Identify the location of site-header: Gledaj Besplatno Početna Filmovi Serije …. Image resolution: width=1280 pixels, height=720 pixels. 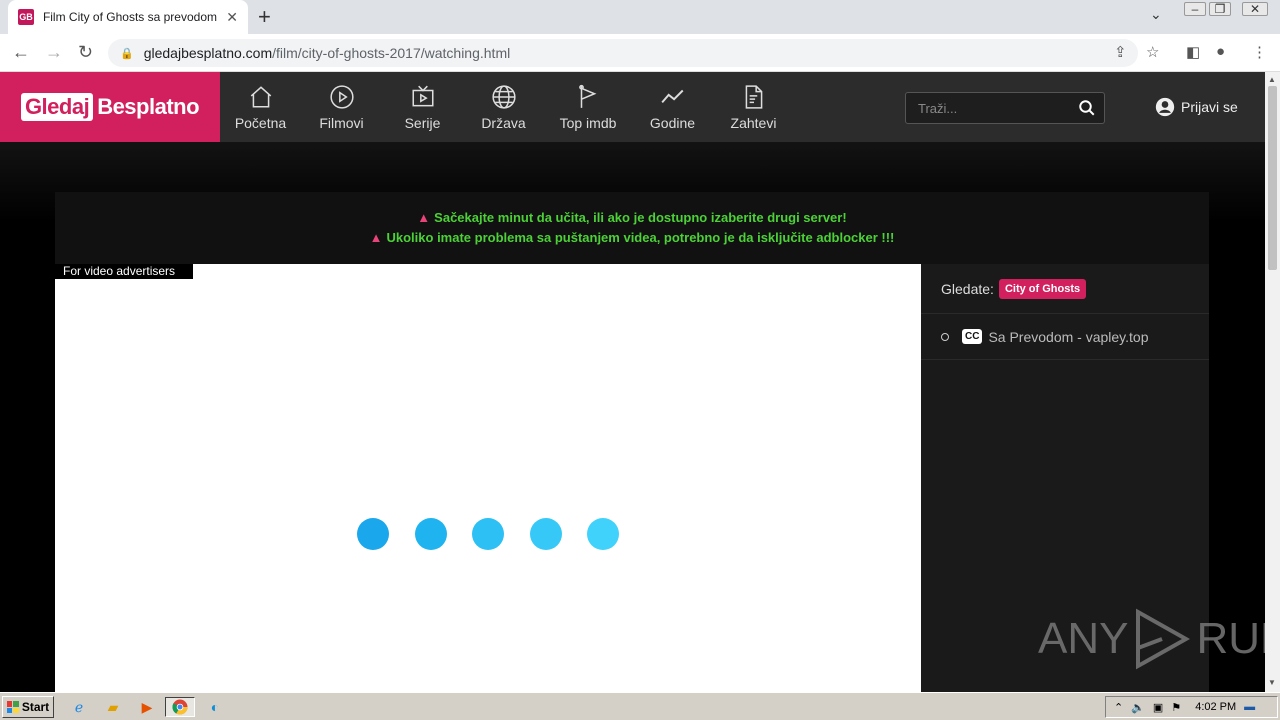
(632, 107).